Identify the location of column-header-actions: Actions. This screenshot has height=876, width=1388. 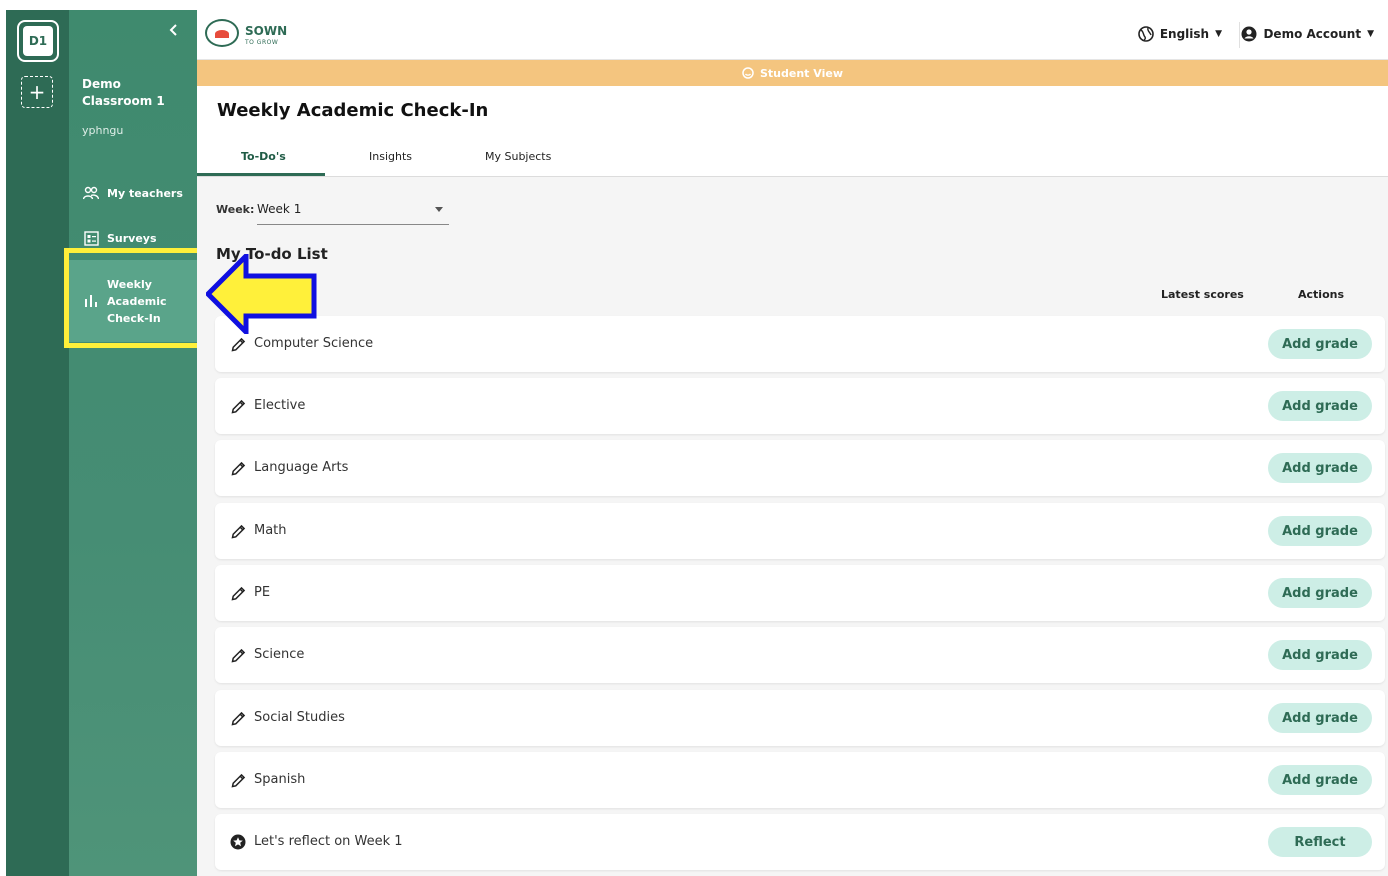
(1321, 294).